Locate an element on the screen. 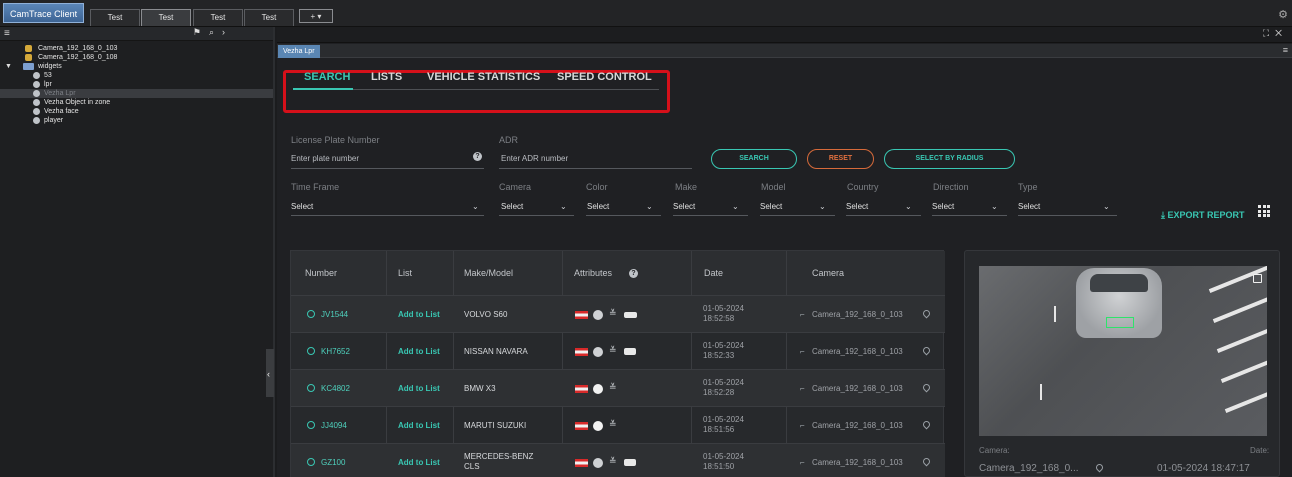  tab-speed-control: SPEED CONTROL is located at coordinates (604, 77).